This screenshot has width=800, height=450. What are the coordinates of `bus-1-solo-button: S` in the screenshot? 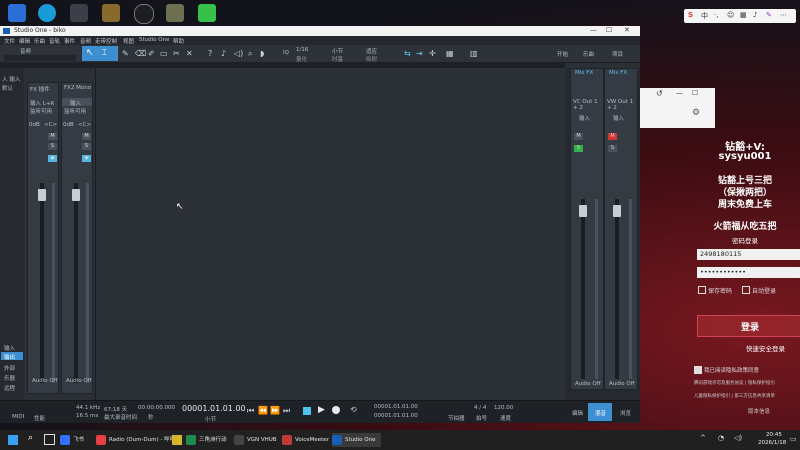 It's located at (578, 148).